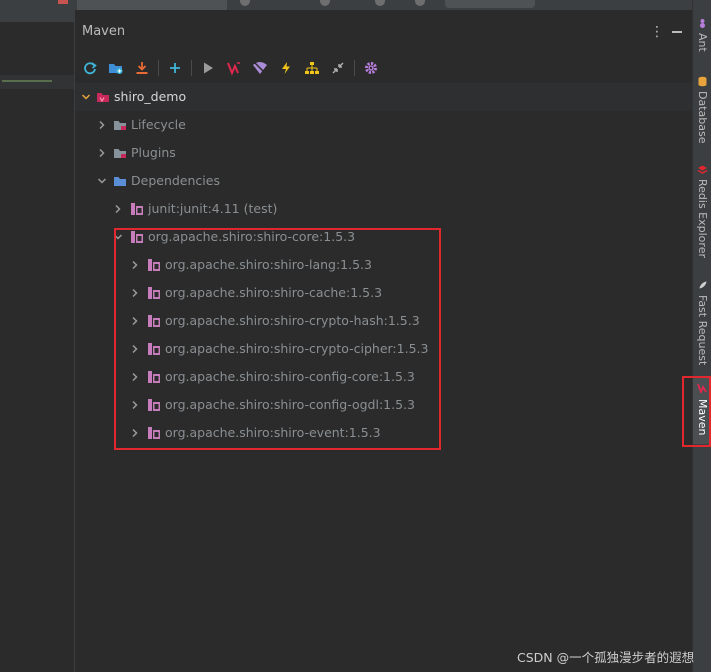 The height and width of the screenshot is (672, 711). Describe the element at coordinates (213, 208) in the screenshot. I see `tree-item-label: junit:junit:4.11 (test)` at that location.